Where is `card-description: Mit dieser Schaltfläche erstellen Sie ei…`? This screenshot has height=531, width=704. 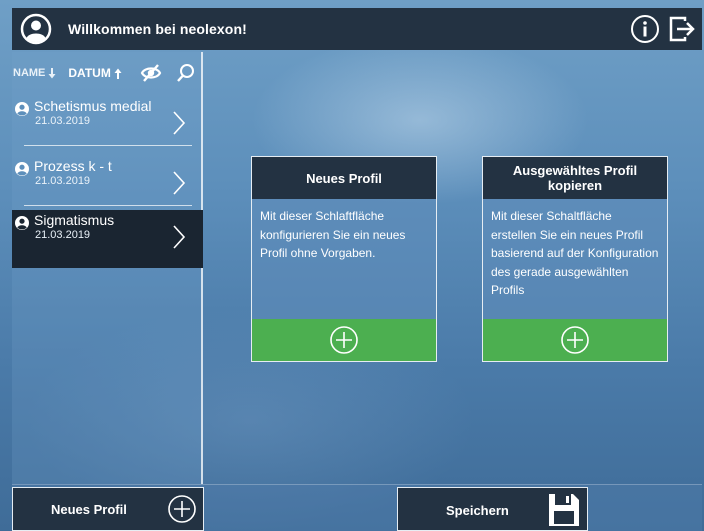
card-description: Mit dieser Schaltfläche erstellen Sie ei… is located at coordinates (575, 259).